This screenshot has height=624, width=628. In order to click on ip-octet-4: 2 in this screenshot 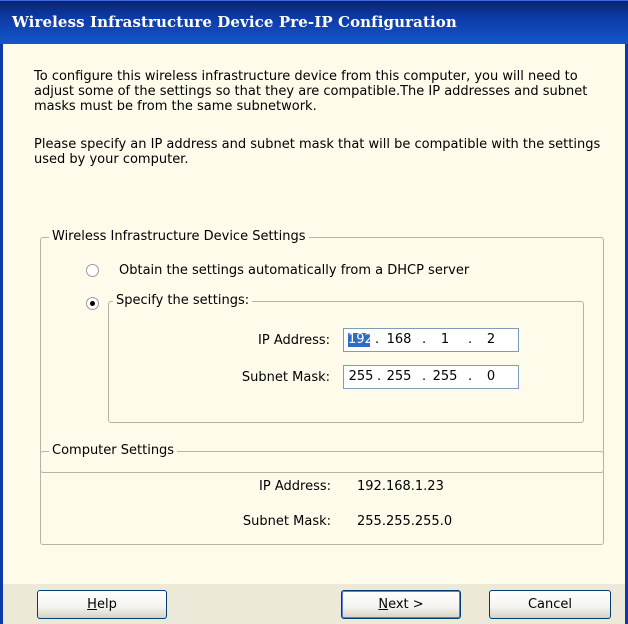, I will do `click(491, 339)`.